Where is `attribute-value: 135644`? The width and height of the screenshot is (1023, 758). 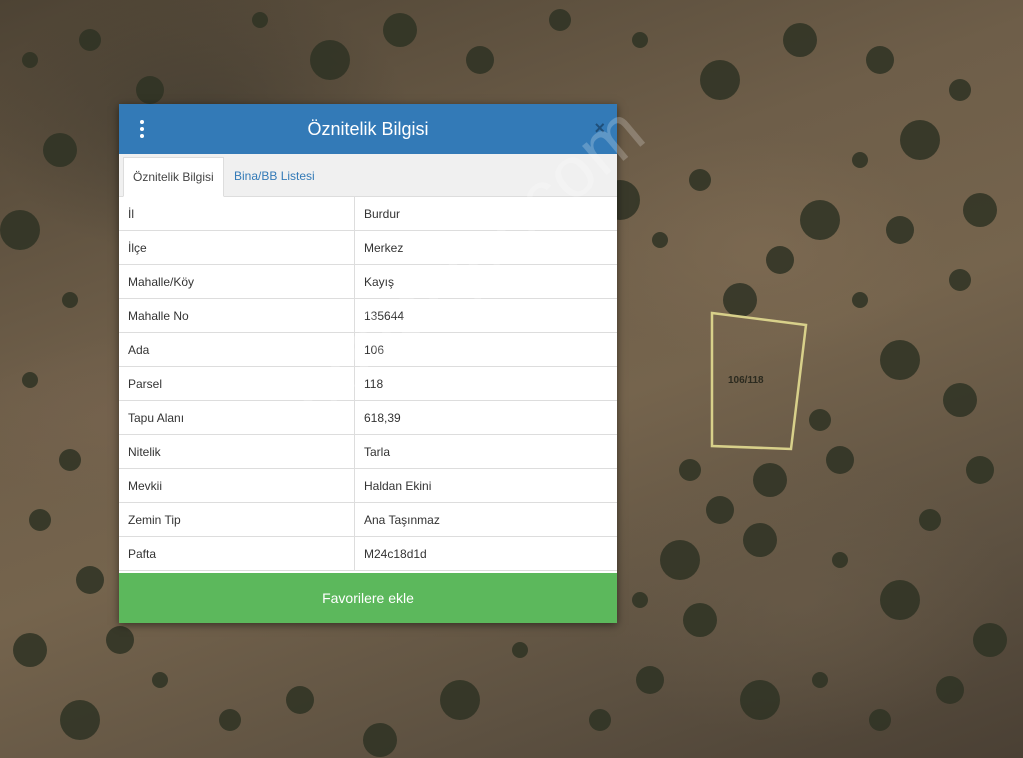 attribute-value: 135644 is located at coordinates (485, 315).